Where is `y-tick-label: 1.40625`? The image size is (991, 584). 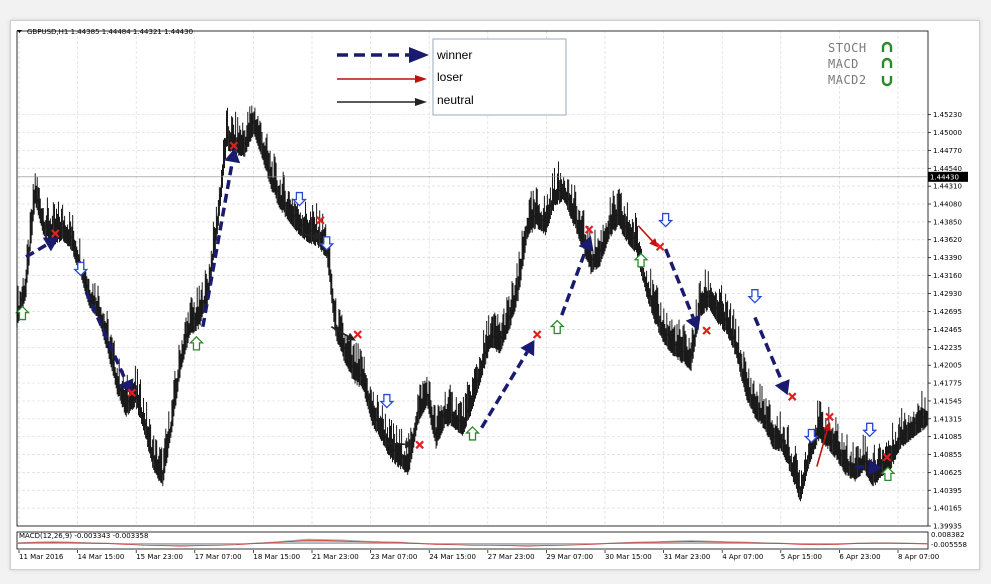
y-tick-label: 1.40625 is located at coordinates (947, 473).